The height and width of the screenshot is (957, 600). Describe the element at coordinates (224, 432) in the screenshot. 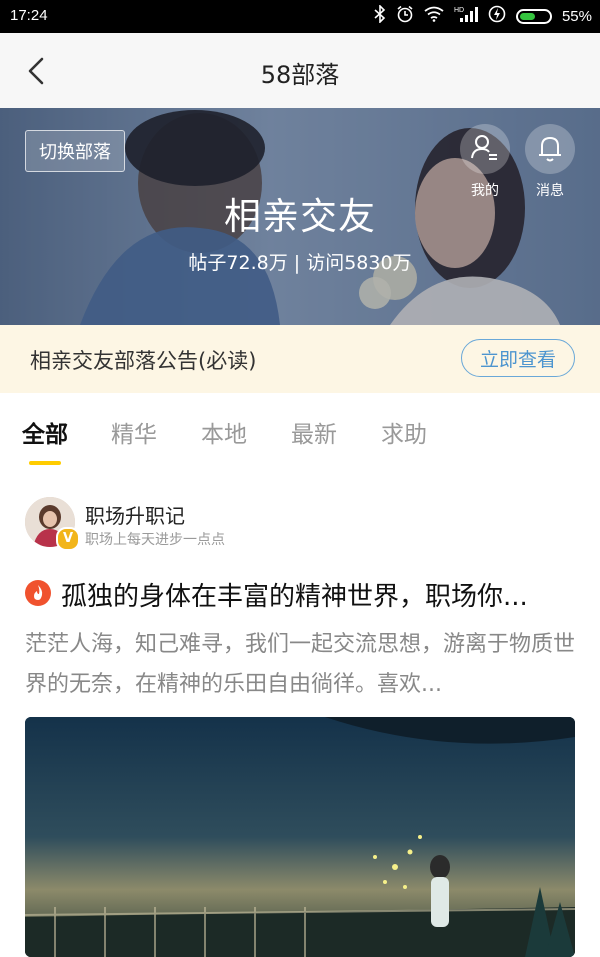

I see `tab-local: 本地` at that location.